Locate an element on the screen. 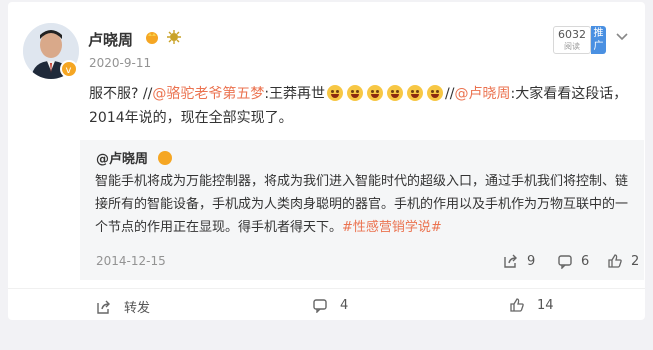 Image resolution: width=653 pixels, height=350 pixels. fan-badge-icon is located at coordinates (174, 37).